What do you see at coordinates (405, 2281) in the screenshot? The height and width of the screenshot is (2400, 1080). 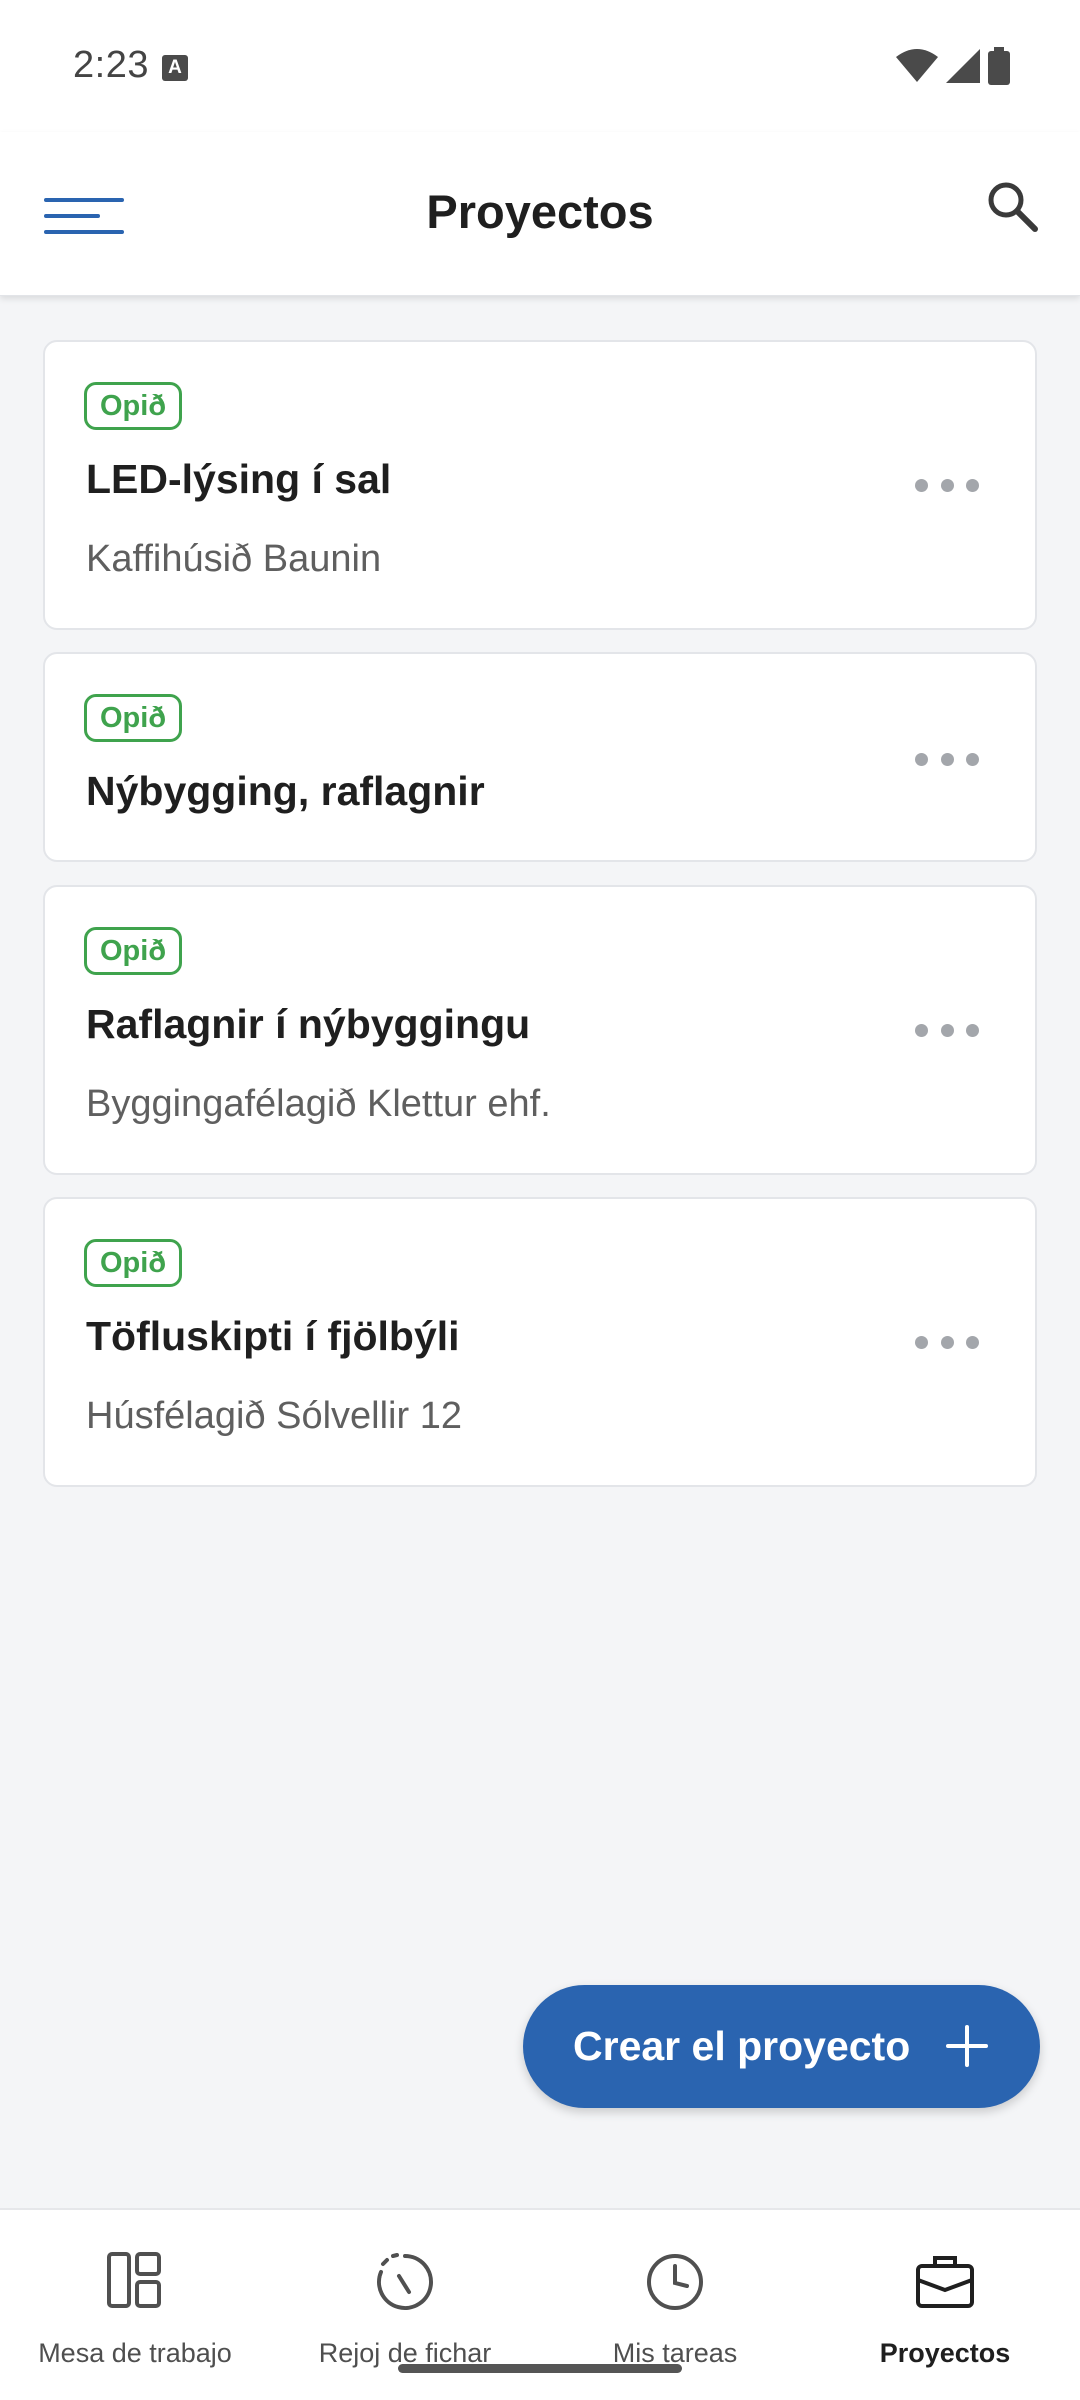 I see `time-clock-icon` at bounding box center [405, 2281].